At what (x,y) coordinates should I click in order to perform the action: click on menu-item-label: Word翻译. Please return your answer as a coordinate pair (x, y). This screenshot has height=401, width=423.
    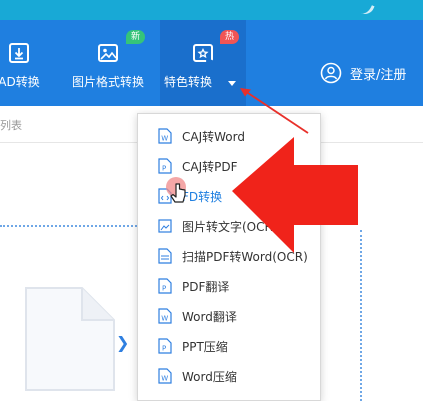
    Looking at the image, I should click on (209, 317).